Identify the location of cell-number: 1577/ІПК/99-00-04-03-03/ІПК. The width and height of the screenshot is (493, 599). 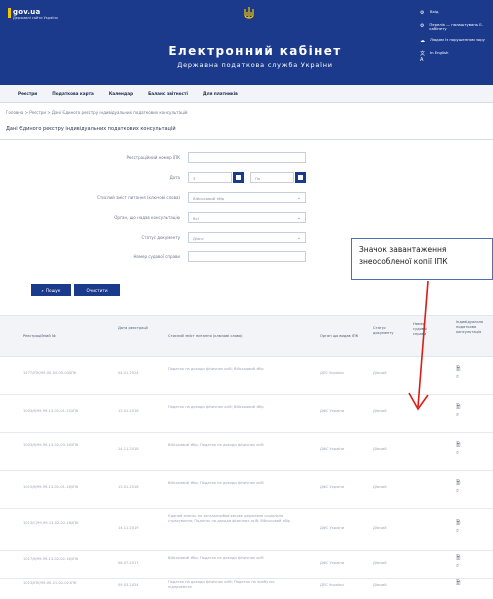
(50, 373).